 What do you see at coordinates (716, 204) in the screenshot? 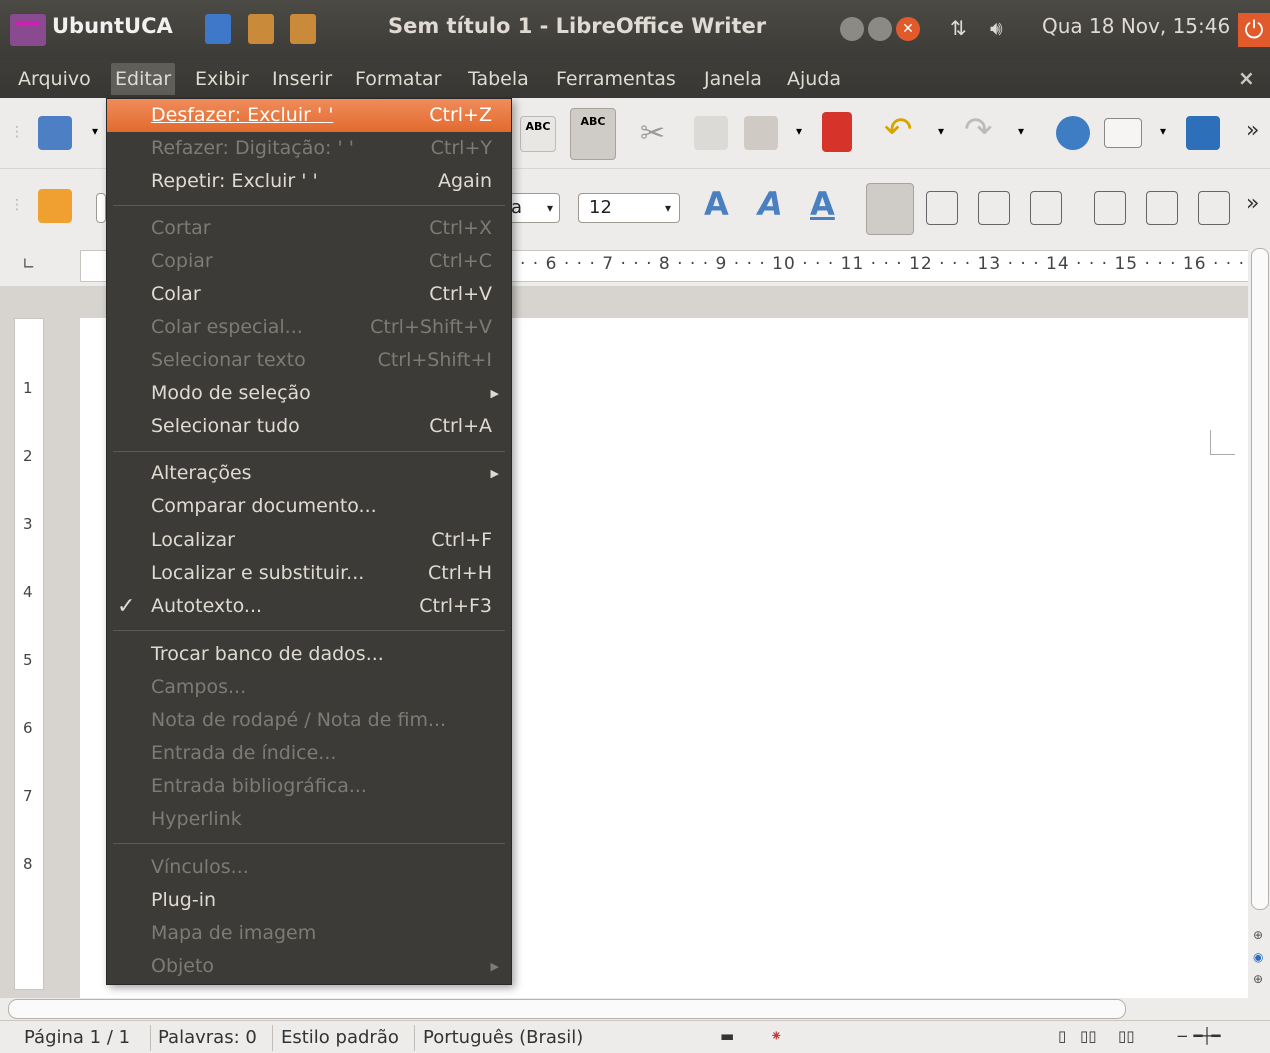
I see `bold-icon: A` at bounding box center [716, 204].